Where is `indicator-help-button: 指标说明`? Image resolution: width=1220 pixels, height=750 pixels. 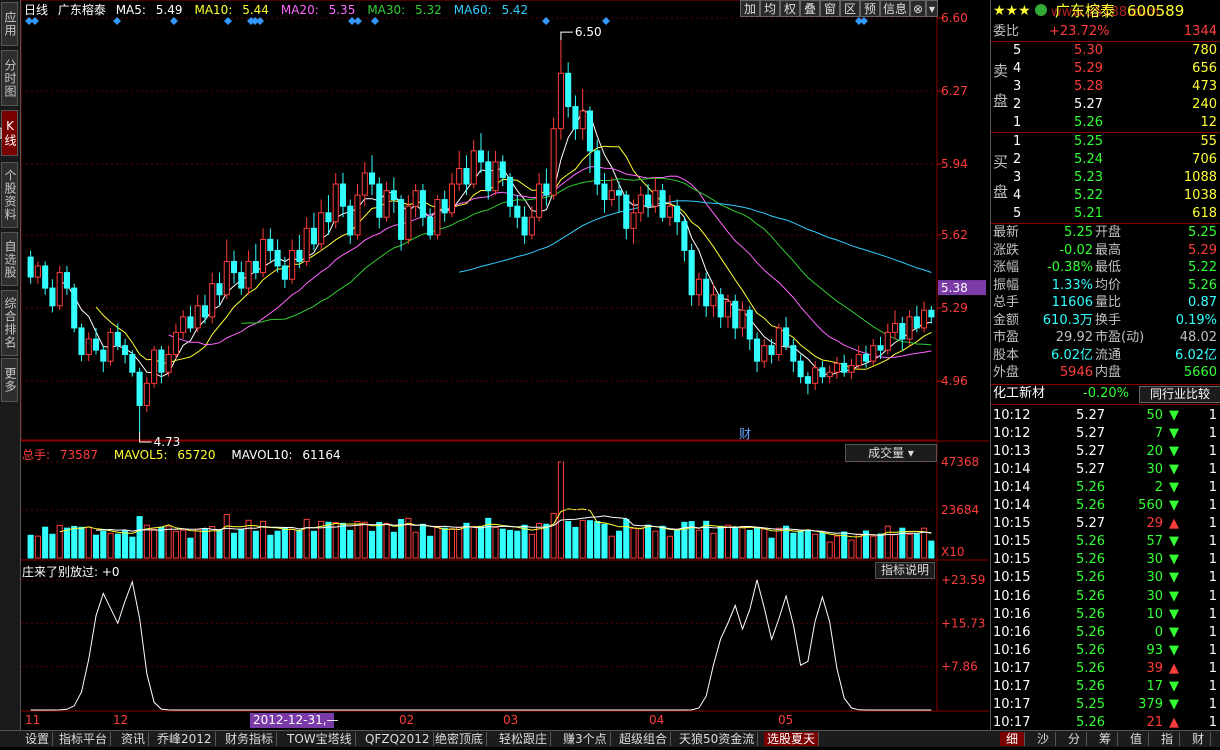
indicator-help-button: 指标说明 is located at coordinates (905, 570).